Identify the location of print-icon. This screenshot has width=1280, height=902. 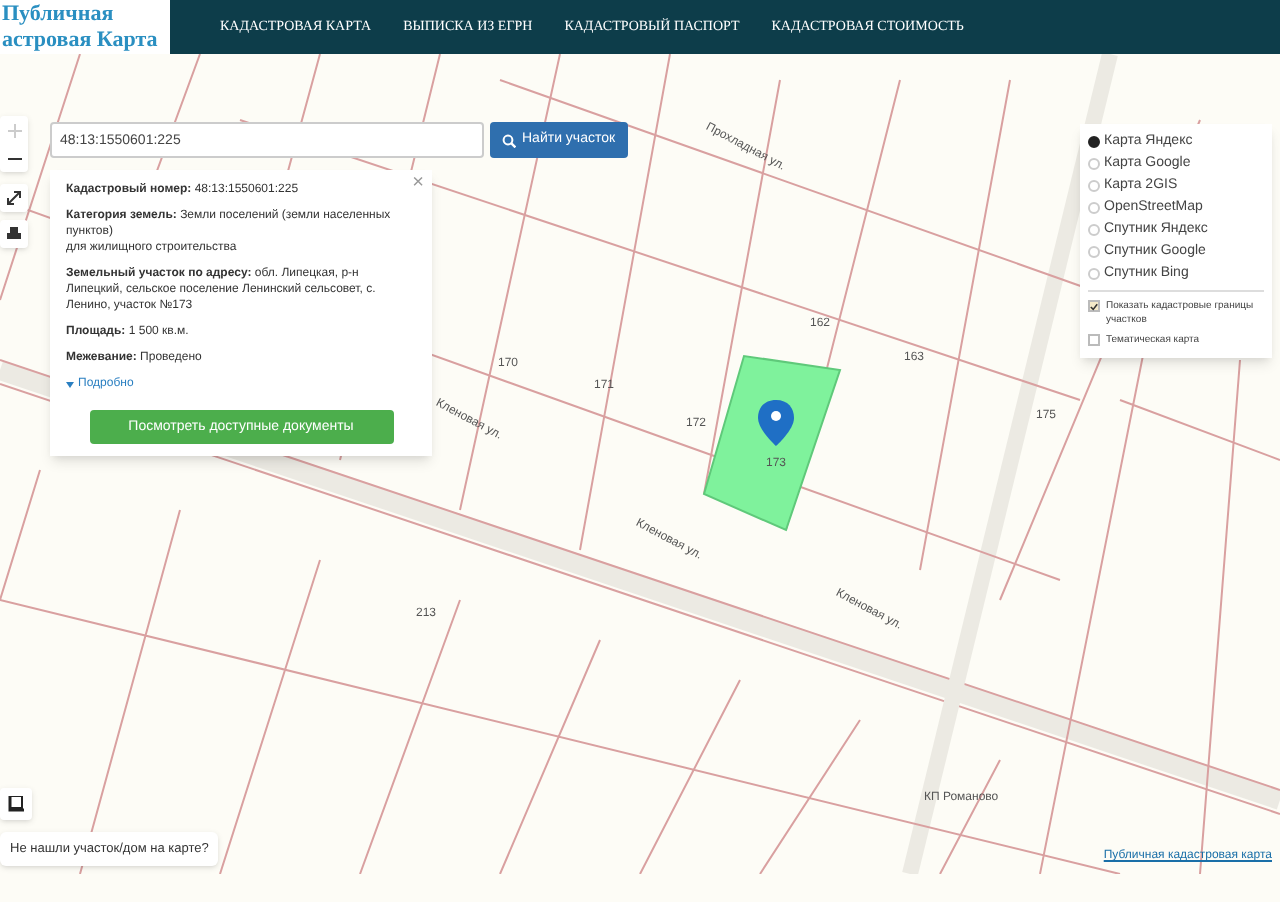
(14, 234).